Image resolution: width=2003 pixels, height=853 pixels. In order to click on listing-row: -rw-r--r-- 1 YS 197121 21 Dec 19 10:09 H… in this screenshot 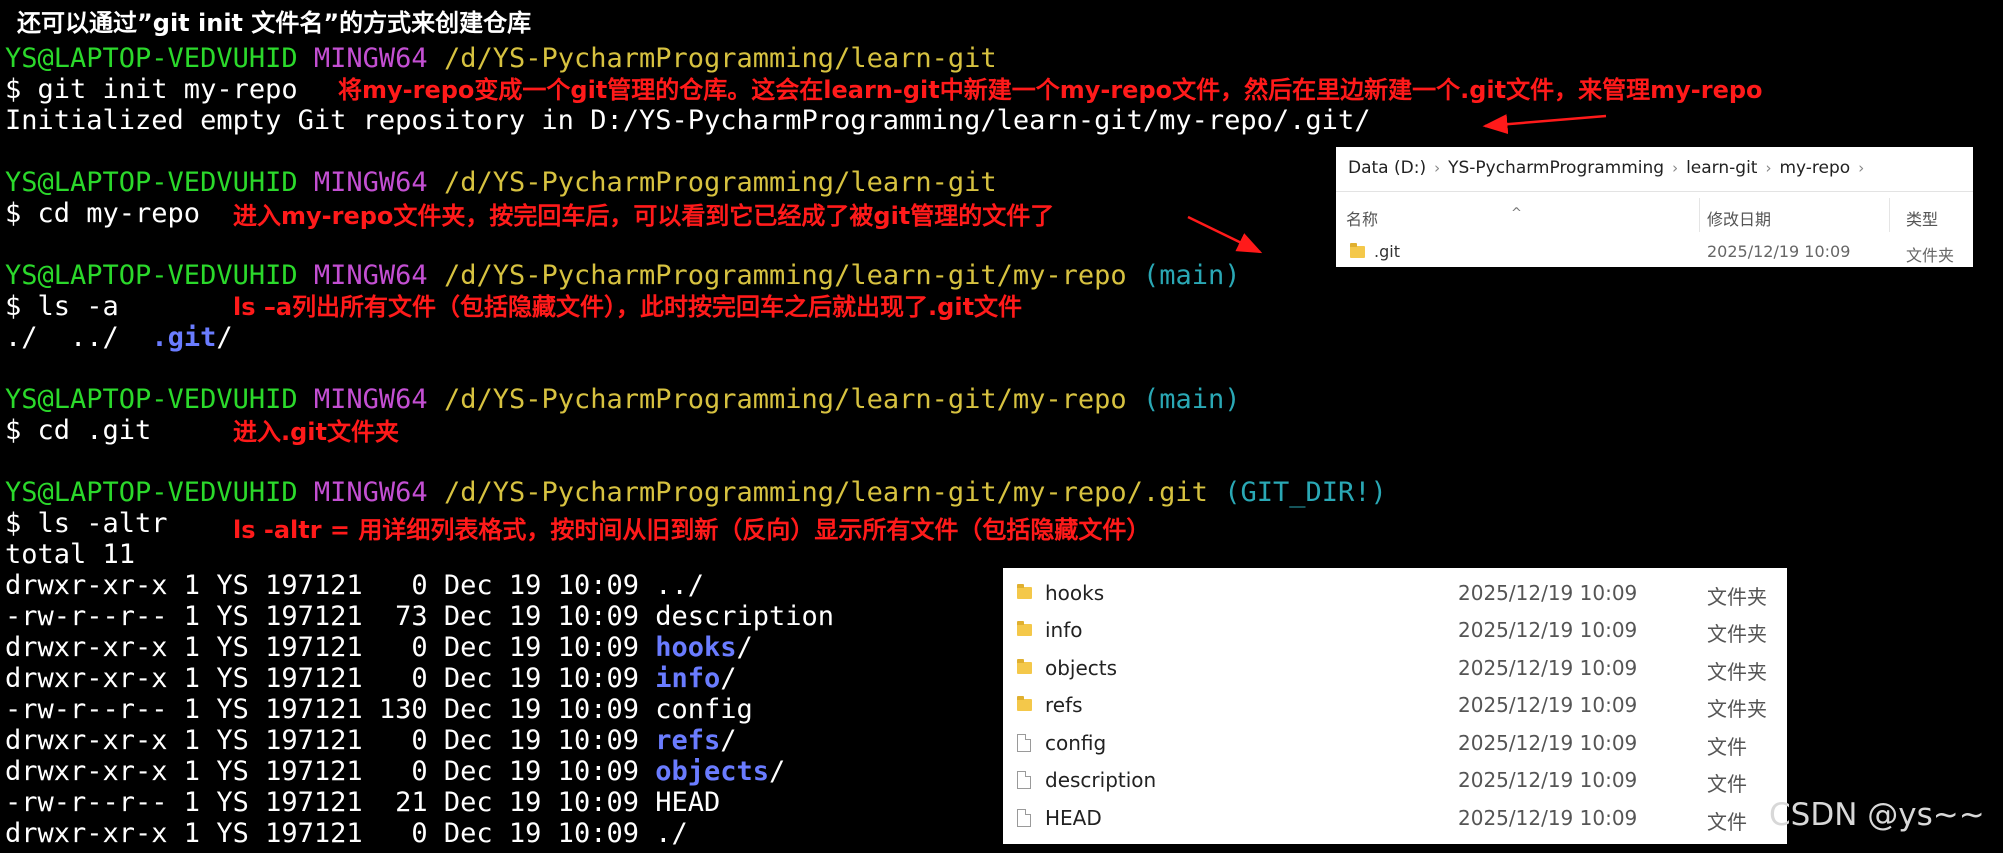, I will do `click(363, 802)`.